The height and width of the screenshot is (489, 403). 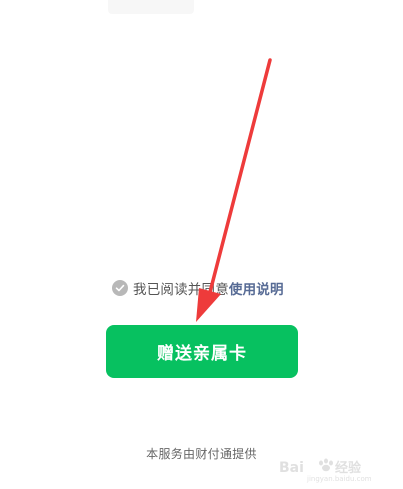 What do you see at coordinates (234, 190) in the screenshot?
I see `annotation-arrow` at bounding box center [234, 190].